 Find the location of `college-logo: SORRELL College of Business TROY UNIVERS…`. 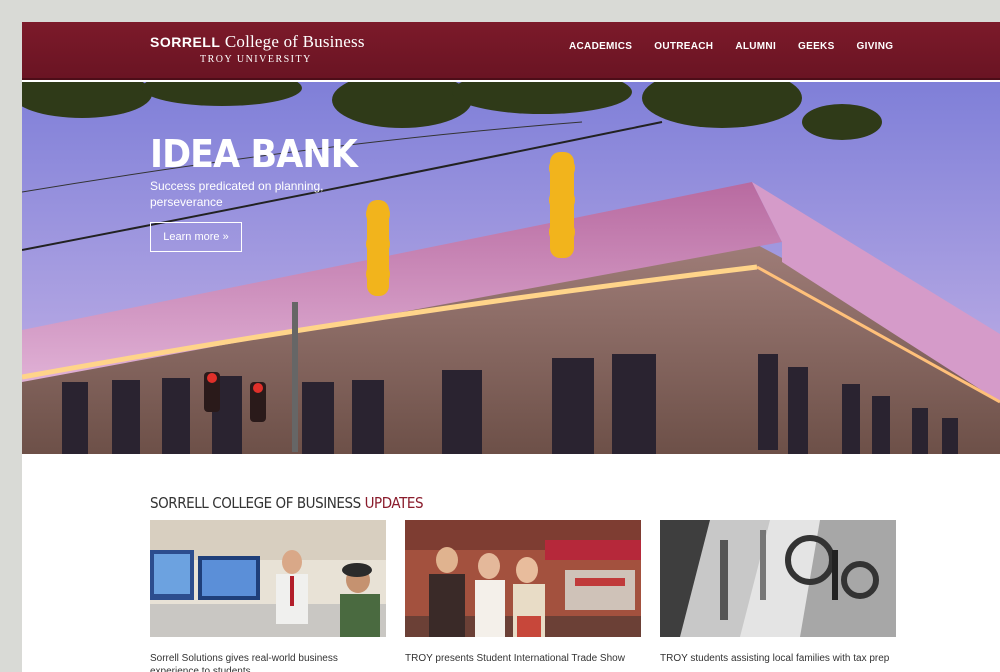

college-logo: SORRELL College of Business TROY UNIVERS… is located at coordinates (257, 48).